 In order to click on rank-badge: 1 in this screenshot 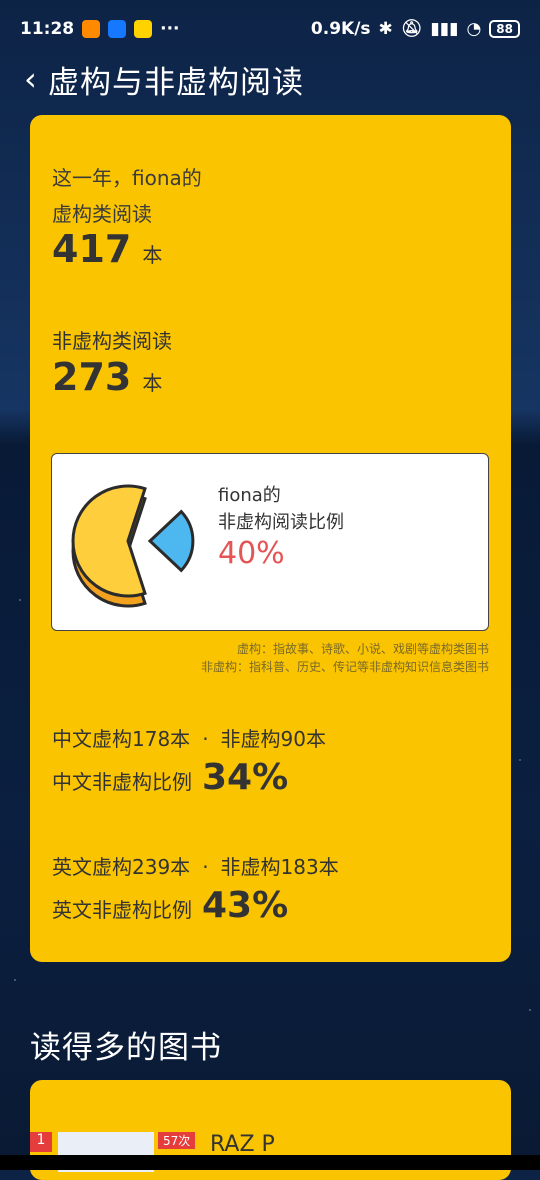, I will do `click(41, 1142)`.